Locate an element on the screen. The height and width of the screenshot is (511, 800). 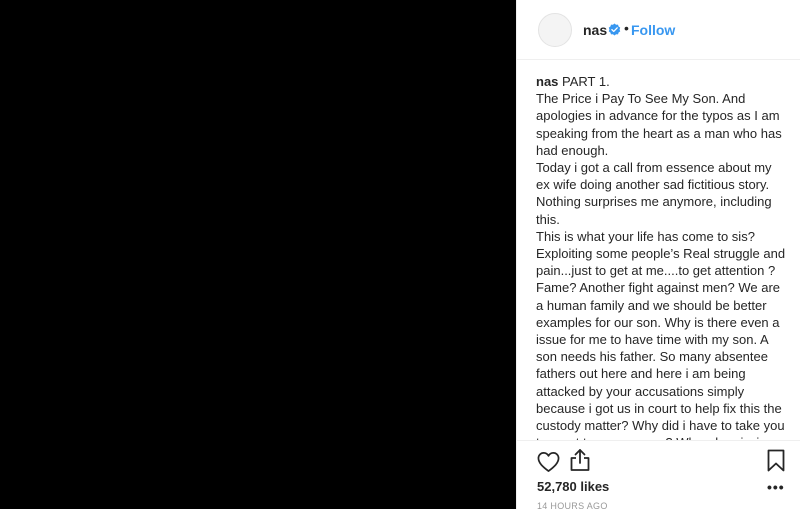
caption-username: nas is located at coordinates (547, 81).